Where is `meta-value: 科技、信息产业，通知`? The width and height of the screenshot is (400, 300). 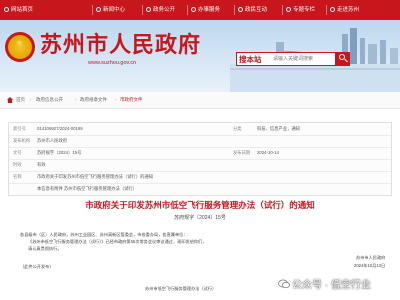 meta-value: 科技、信息产业，通知 is located at coordinates (278, 128).